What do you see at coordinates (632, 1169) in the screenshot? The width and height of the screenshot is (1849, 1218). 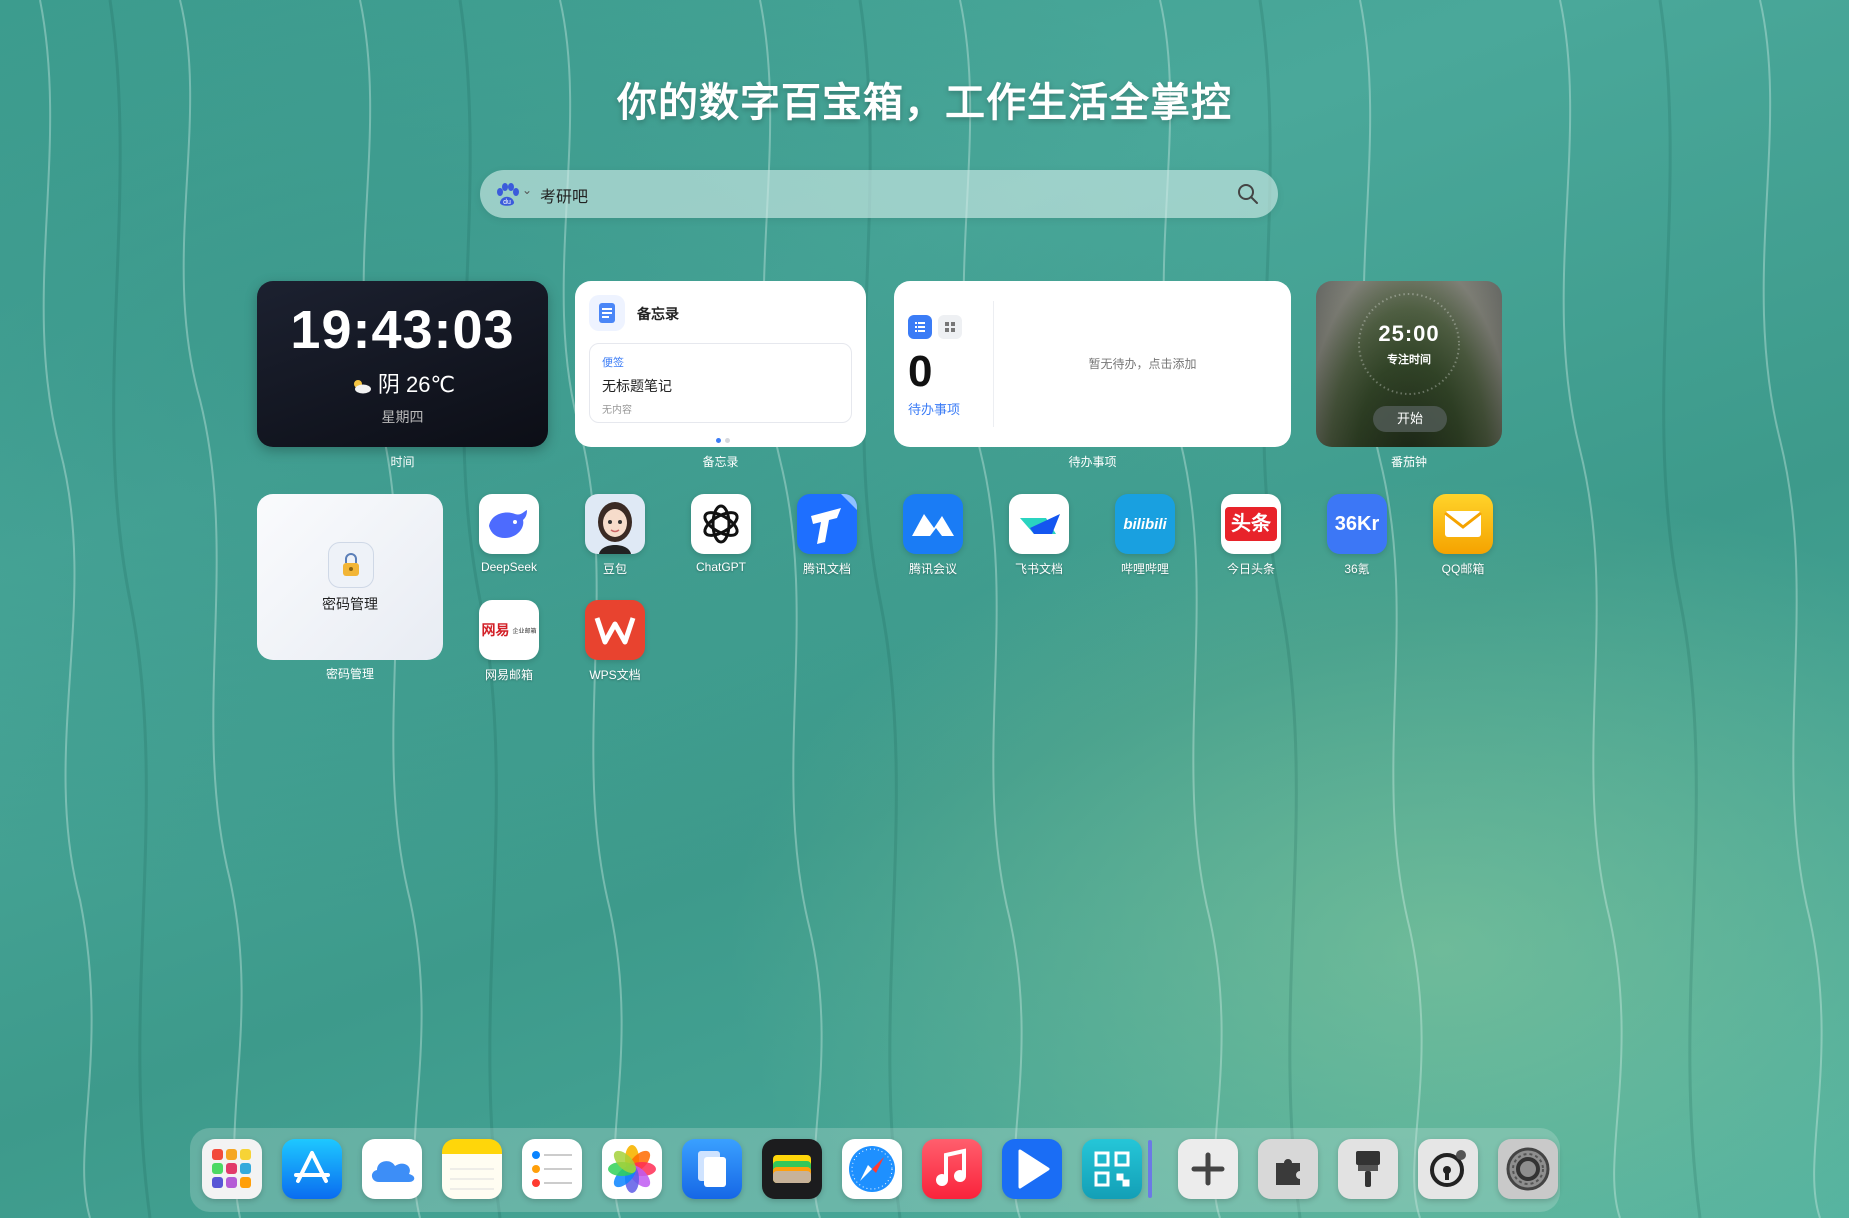 I see `photos-icon` at bounding box center [632, 1169].